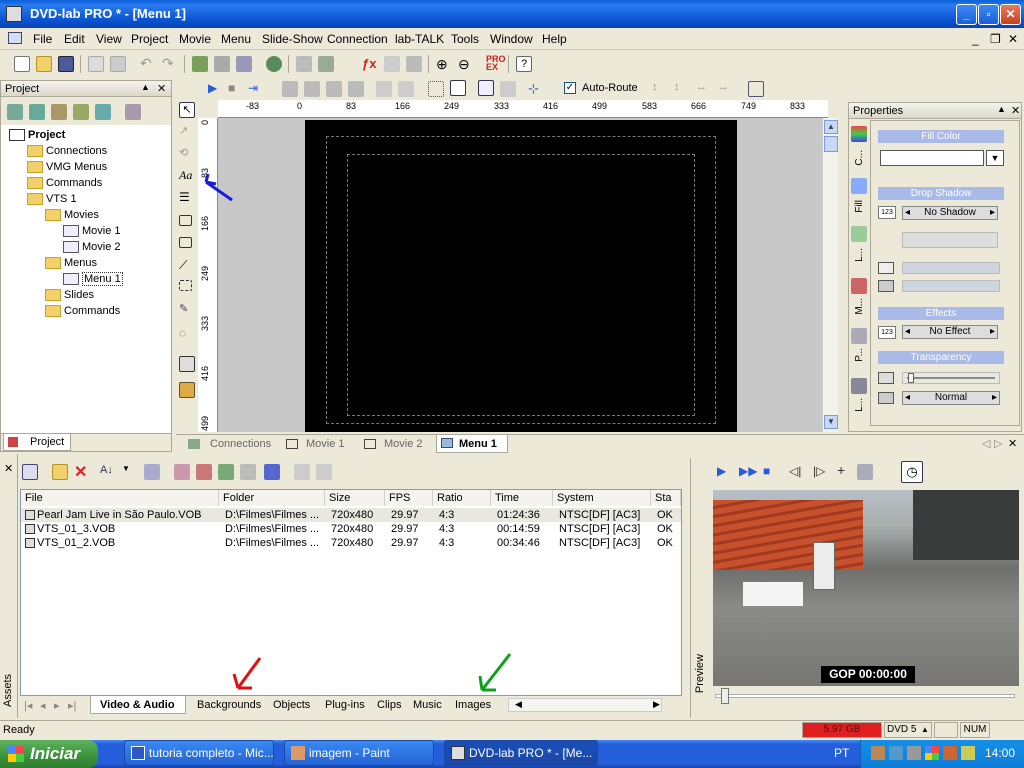 The image size is (1024, 768). Describe the element at coordinates (59, 112) in the screenshot. I see `add-menu-icon` at that location.